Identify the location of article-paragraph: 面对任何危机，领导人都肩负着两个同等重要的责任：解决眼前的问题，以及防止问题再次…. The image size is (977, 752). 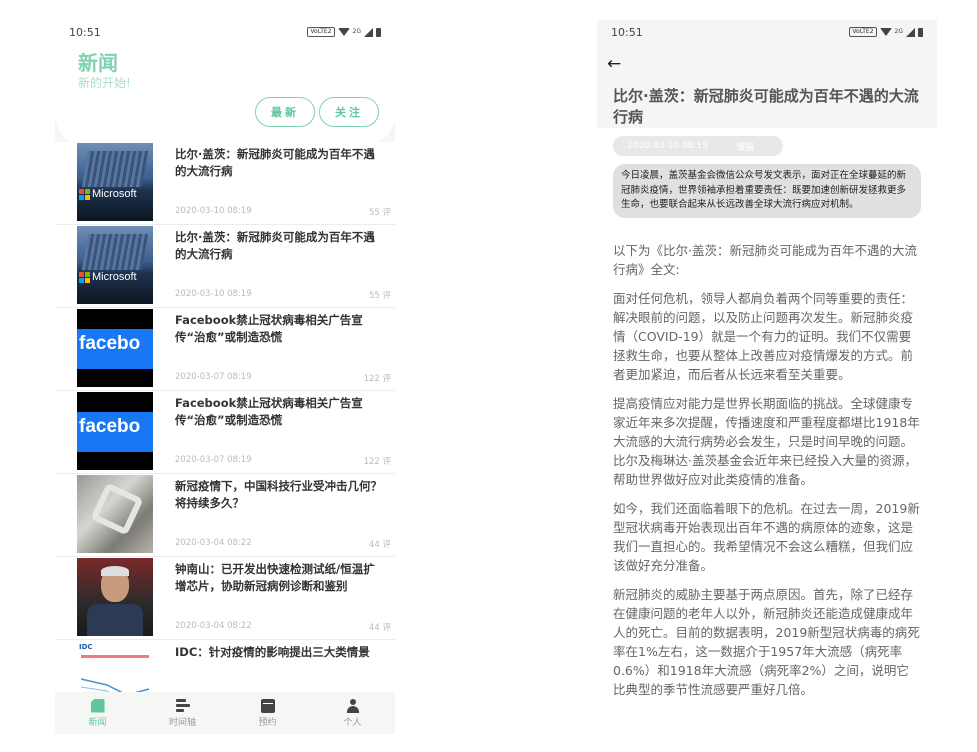
(763, 336).